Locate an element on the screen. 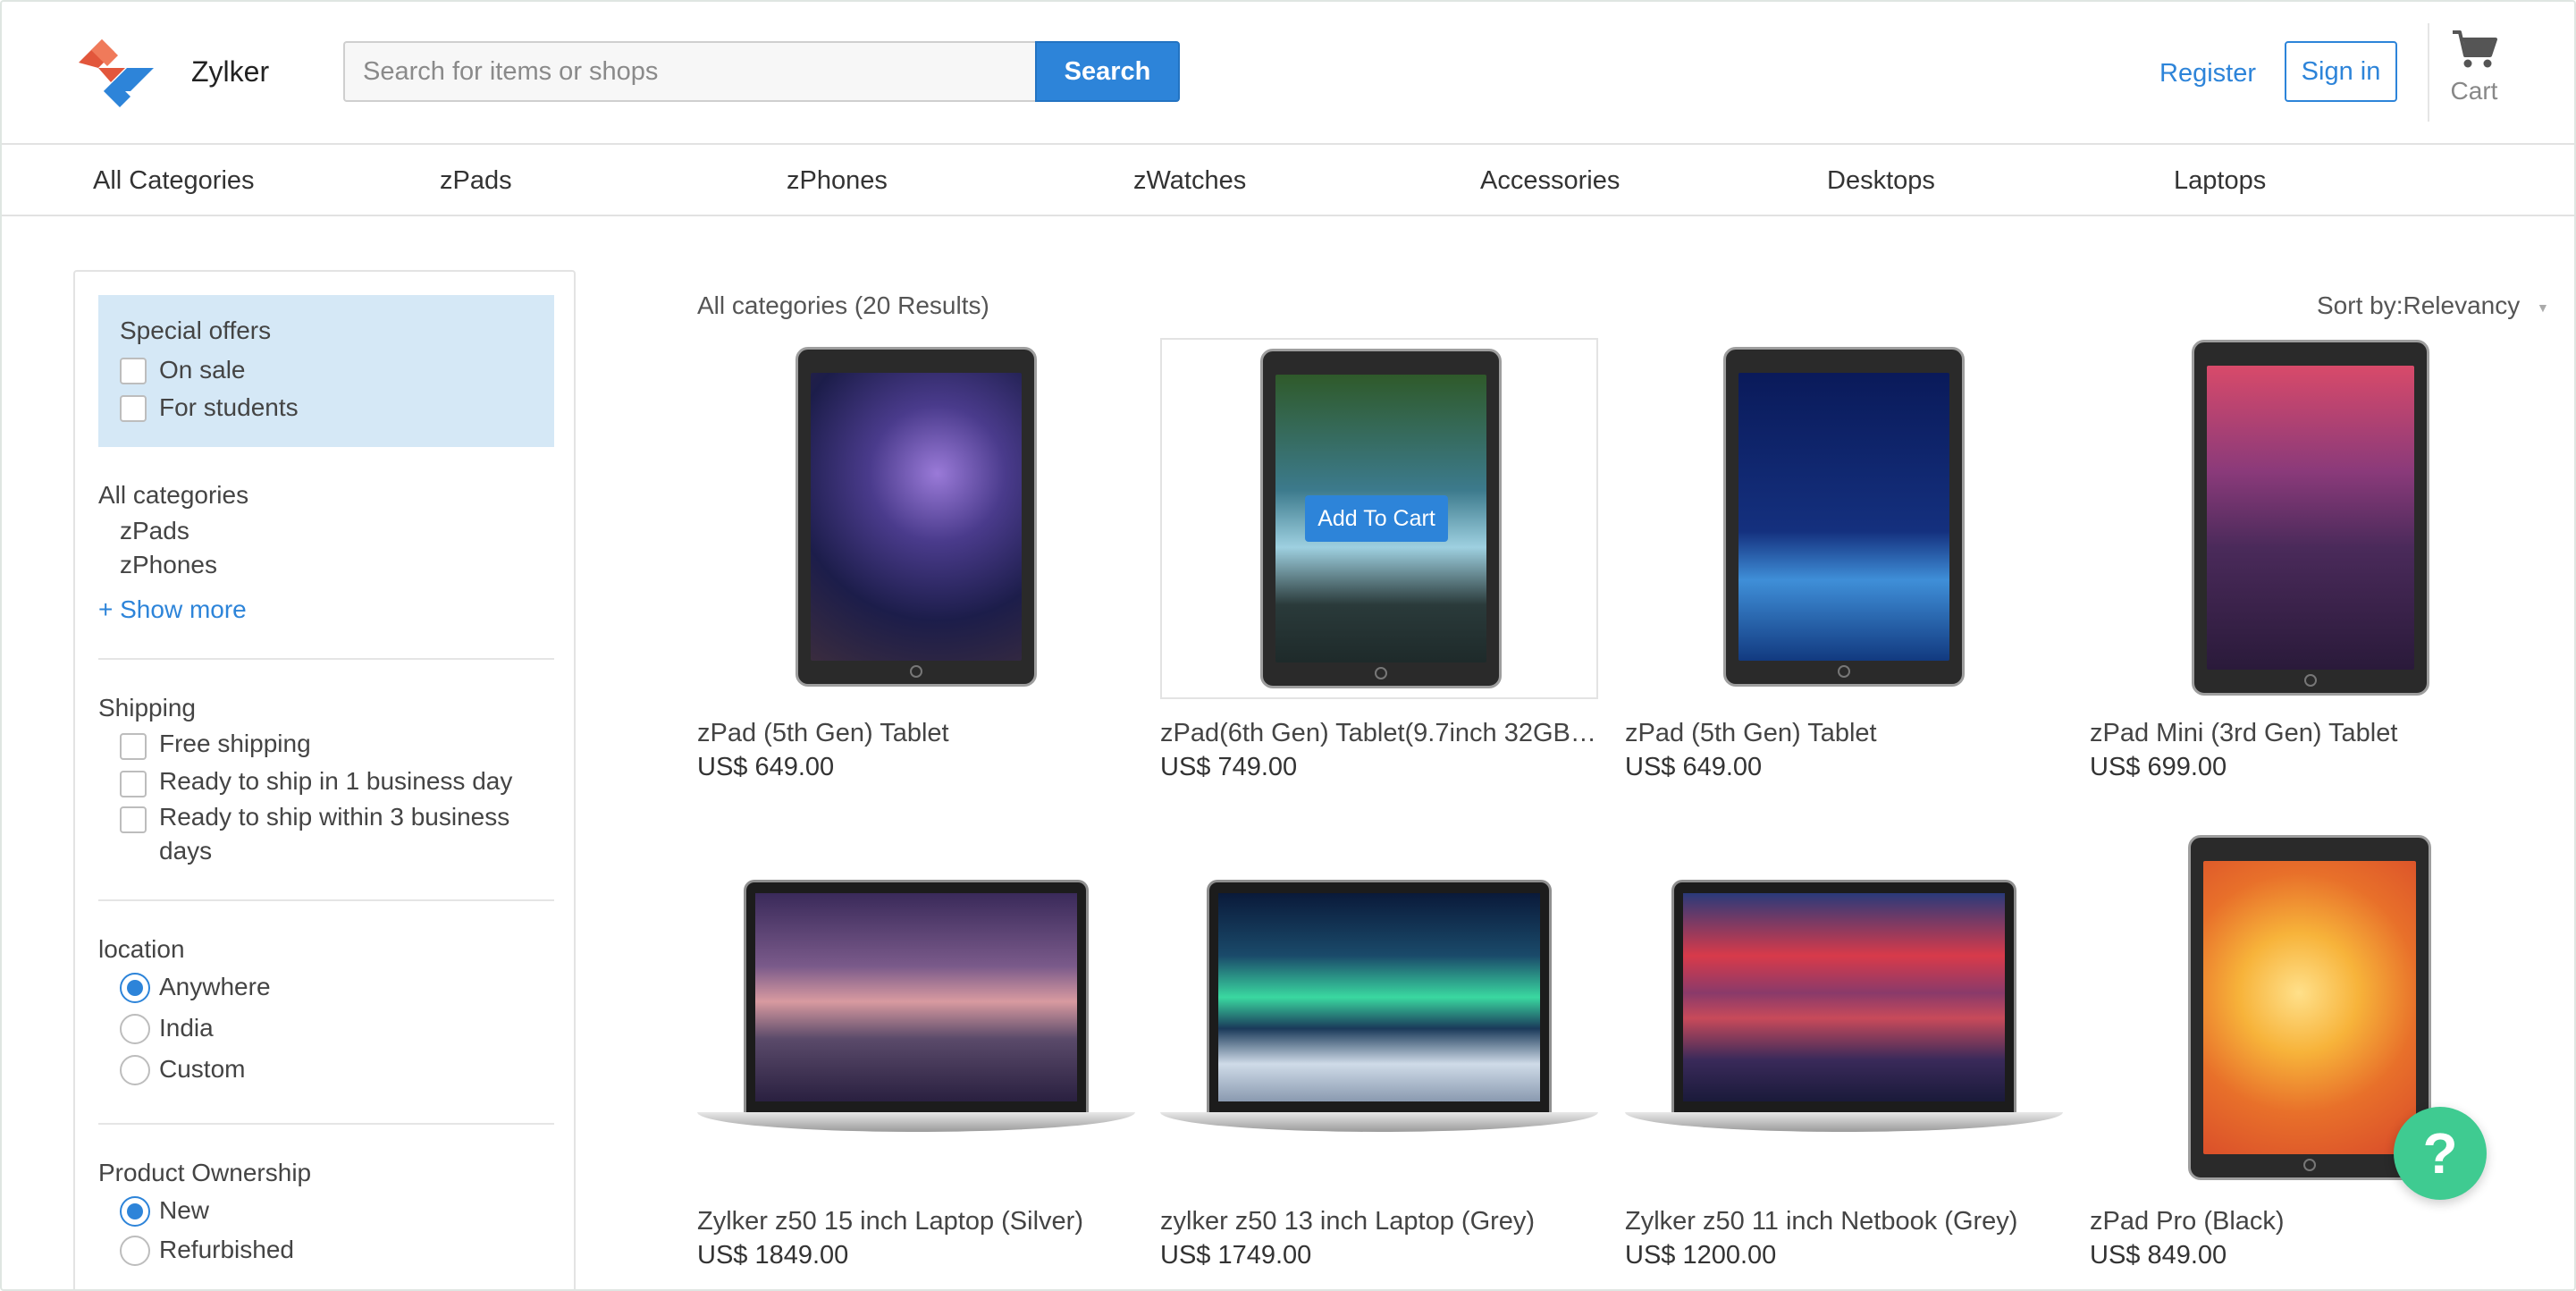 This screenshot has width=2576, height=1291. refurbished-label: Refurbished is located at coordinates (227, 1250).